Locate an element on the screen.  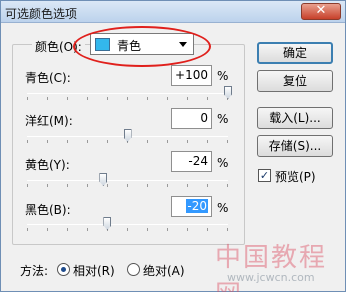
colors-dropdown: 青色 is located at coordinates (142, 44).